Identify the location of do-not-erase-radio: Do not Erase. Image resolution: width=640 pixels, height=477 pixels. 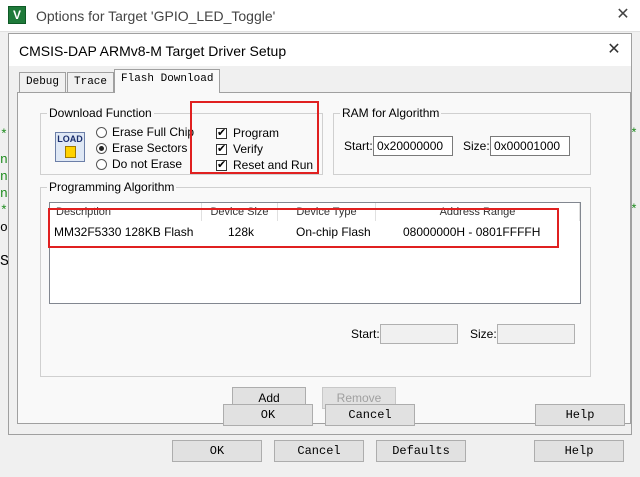
(139, 164).